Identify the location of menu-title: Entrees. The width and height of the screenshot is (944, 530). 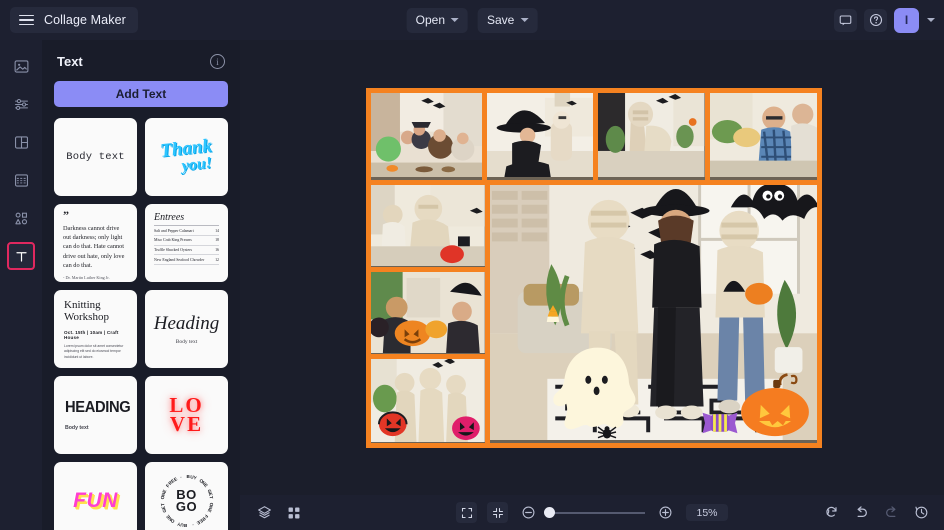
(186, 219).